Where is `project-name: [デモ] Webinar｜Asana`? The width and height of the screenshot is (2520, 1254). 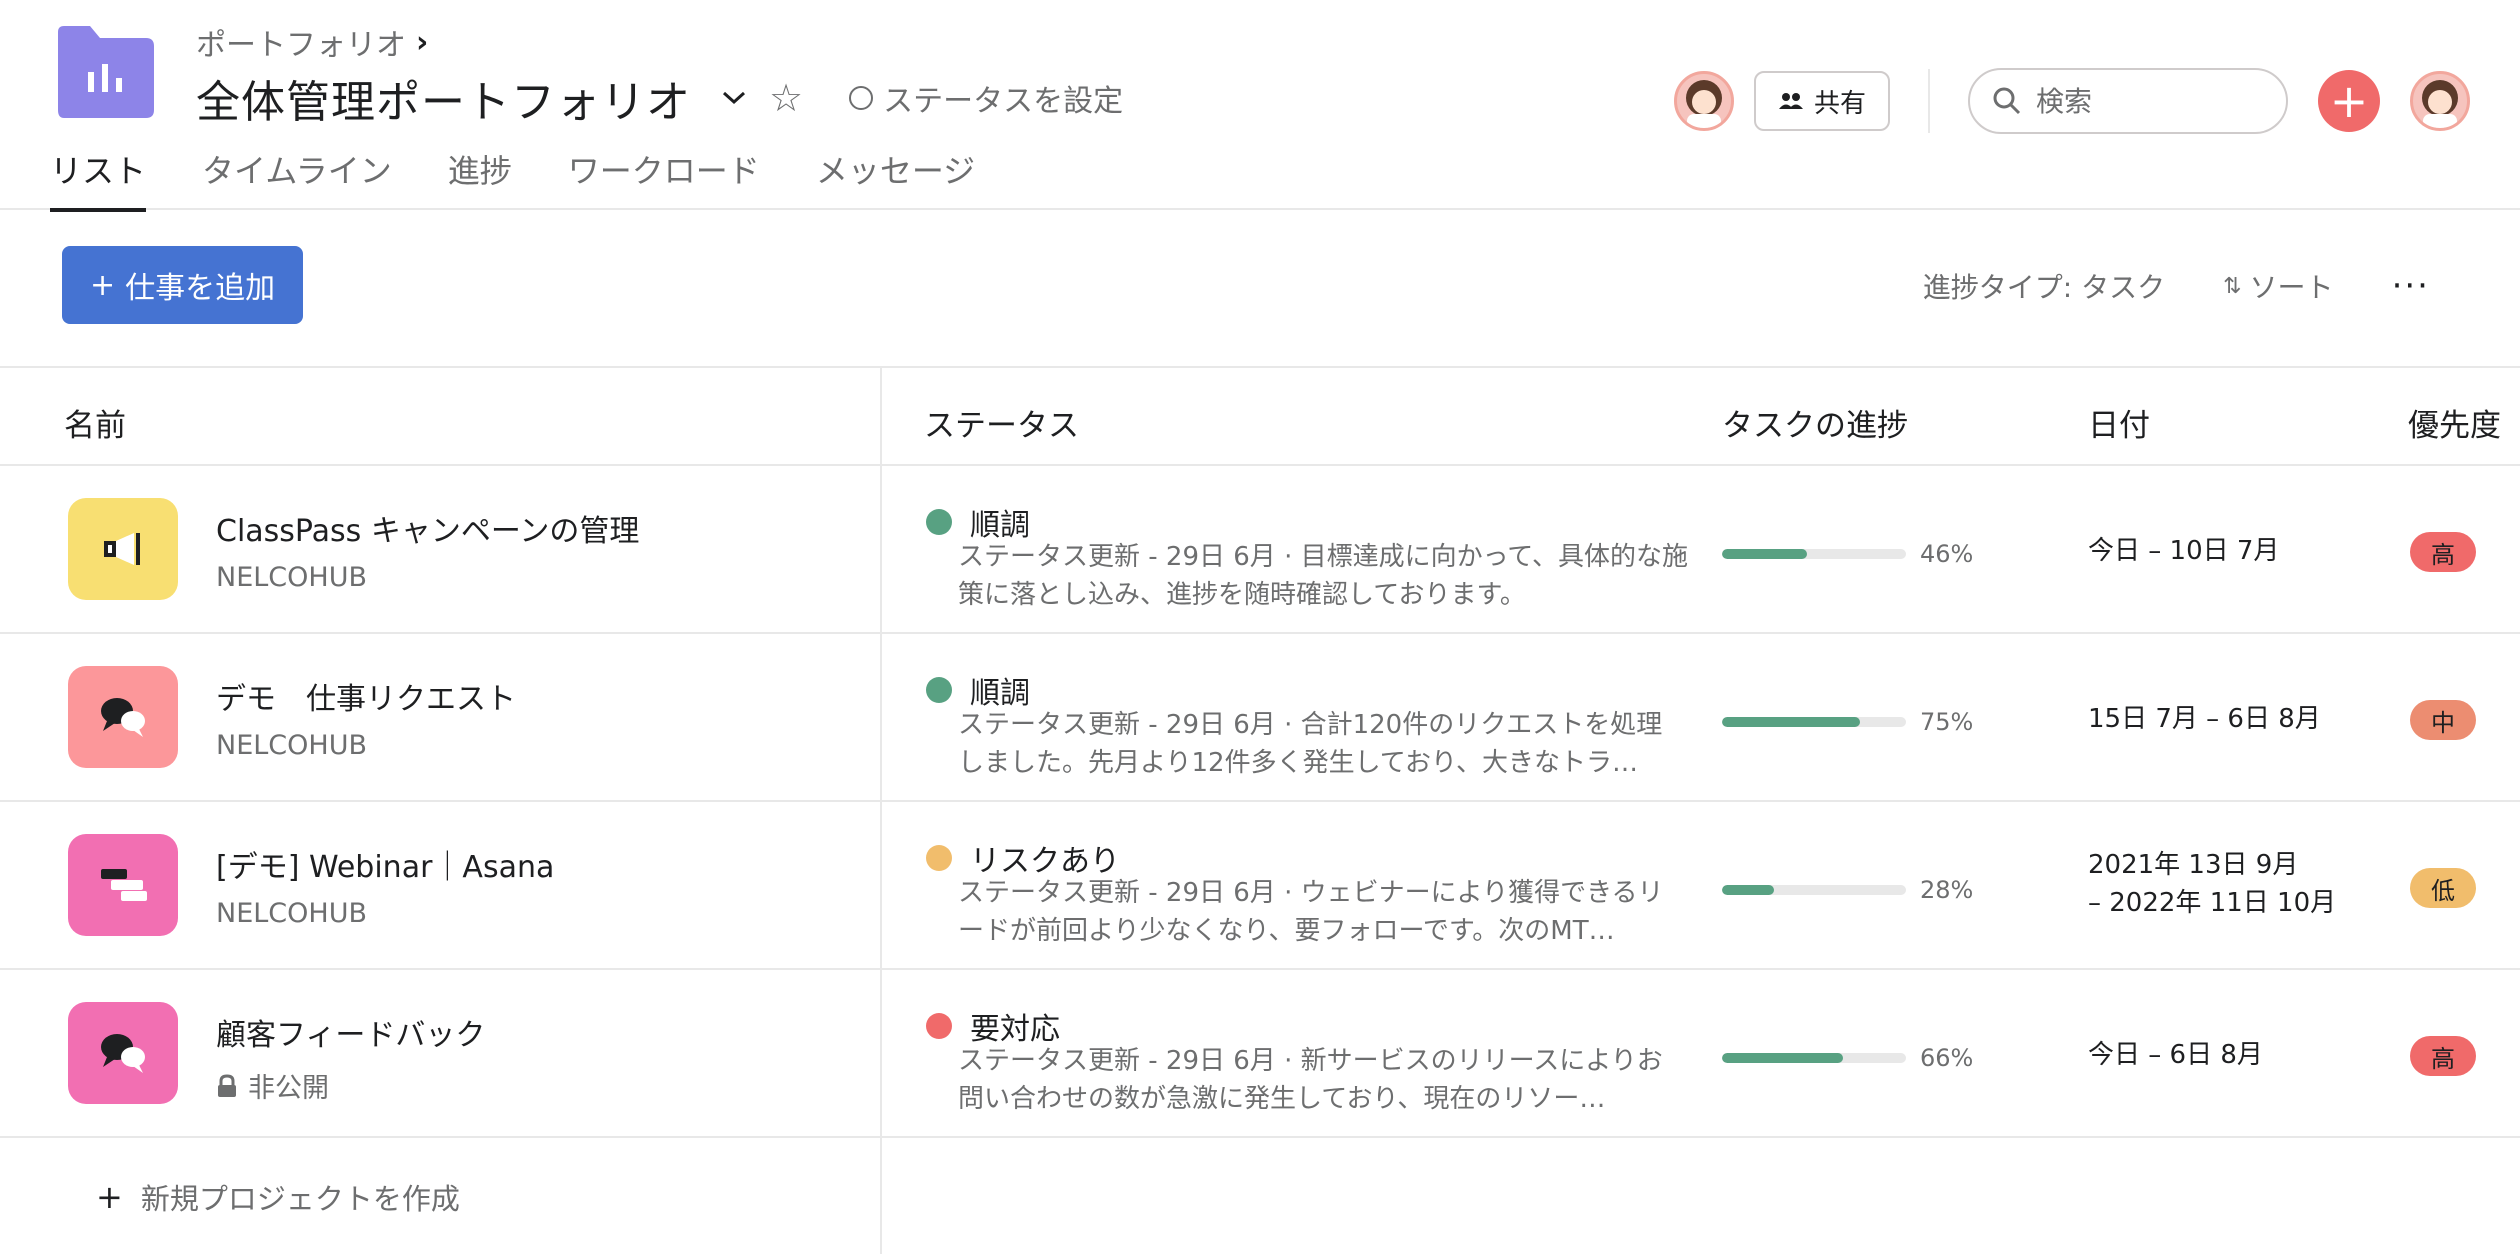 project-name: [デモ] Webinar｜Asana is located at coordinates (385, 864).